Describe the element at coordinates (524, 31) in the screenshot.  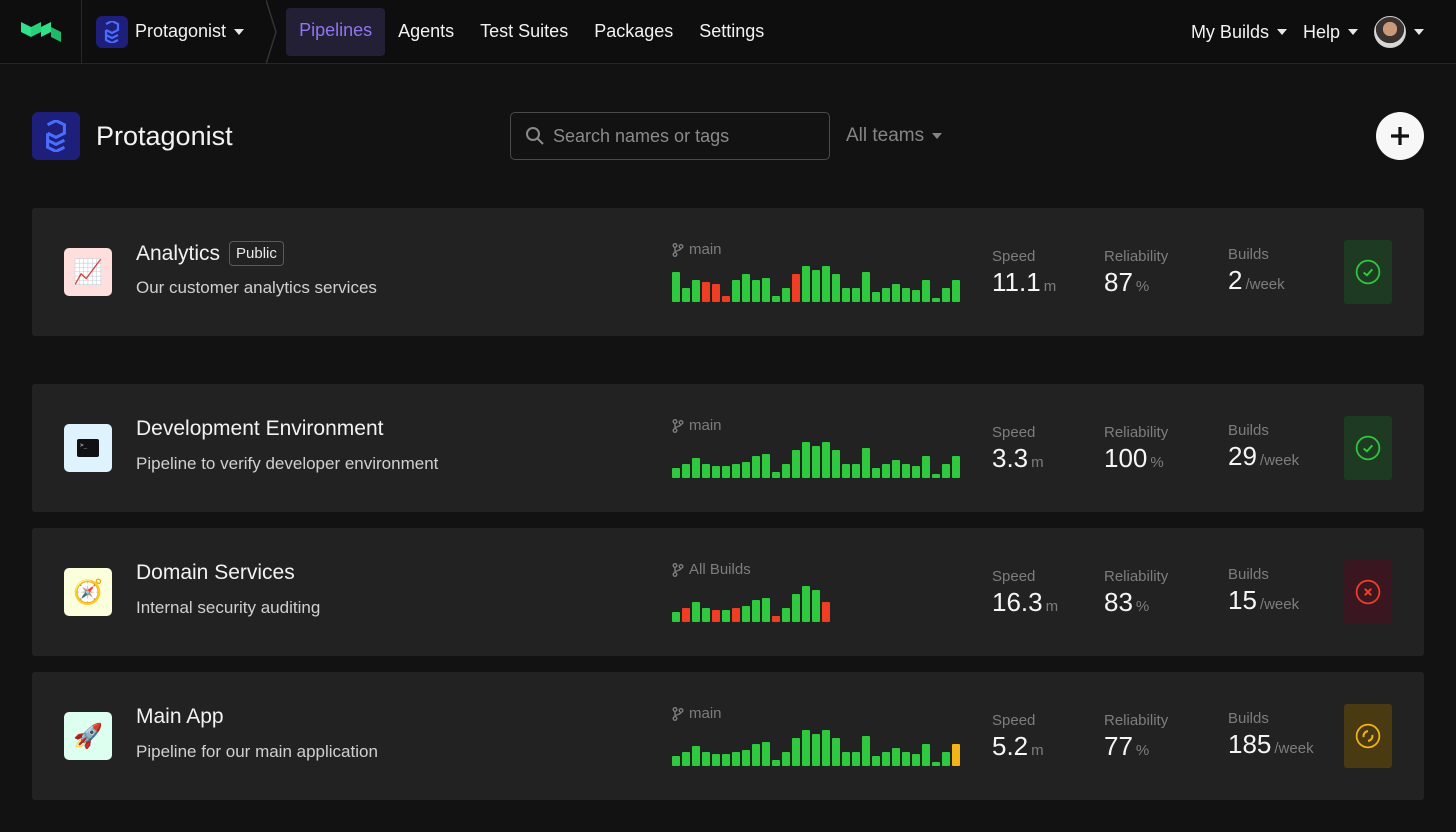
I see `nav-tab-test-suites: Test Suites` at that location.